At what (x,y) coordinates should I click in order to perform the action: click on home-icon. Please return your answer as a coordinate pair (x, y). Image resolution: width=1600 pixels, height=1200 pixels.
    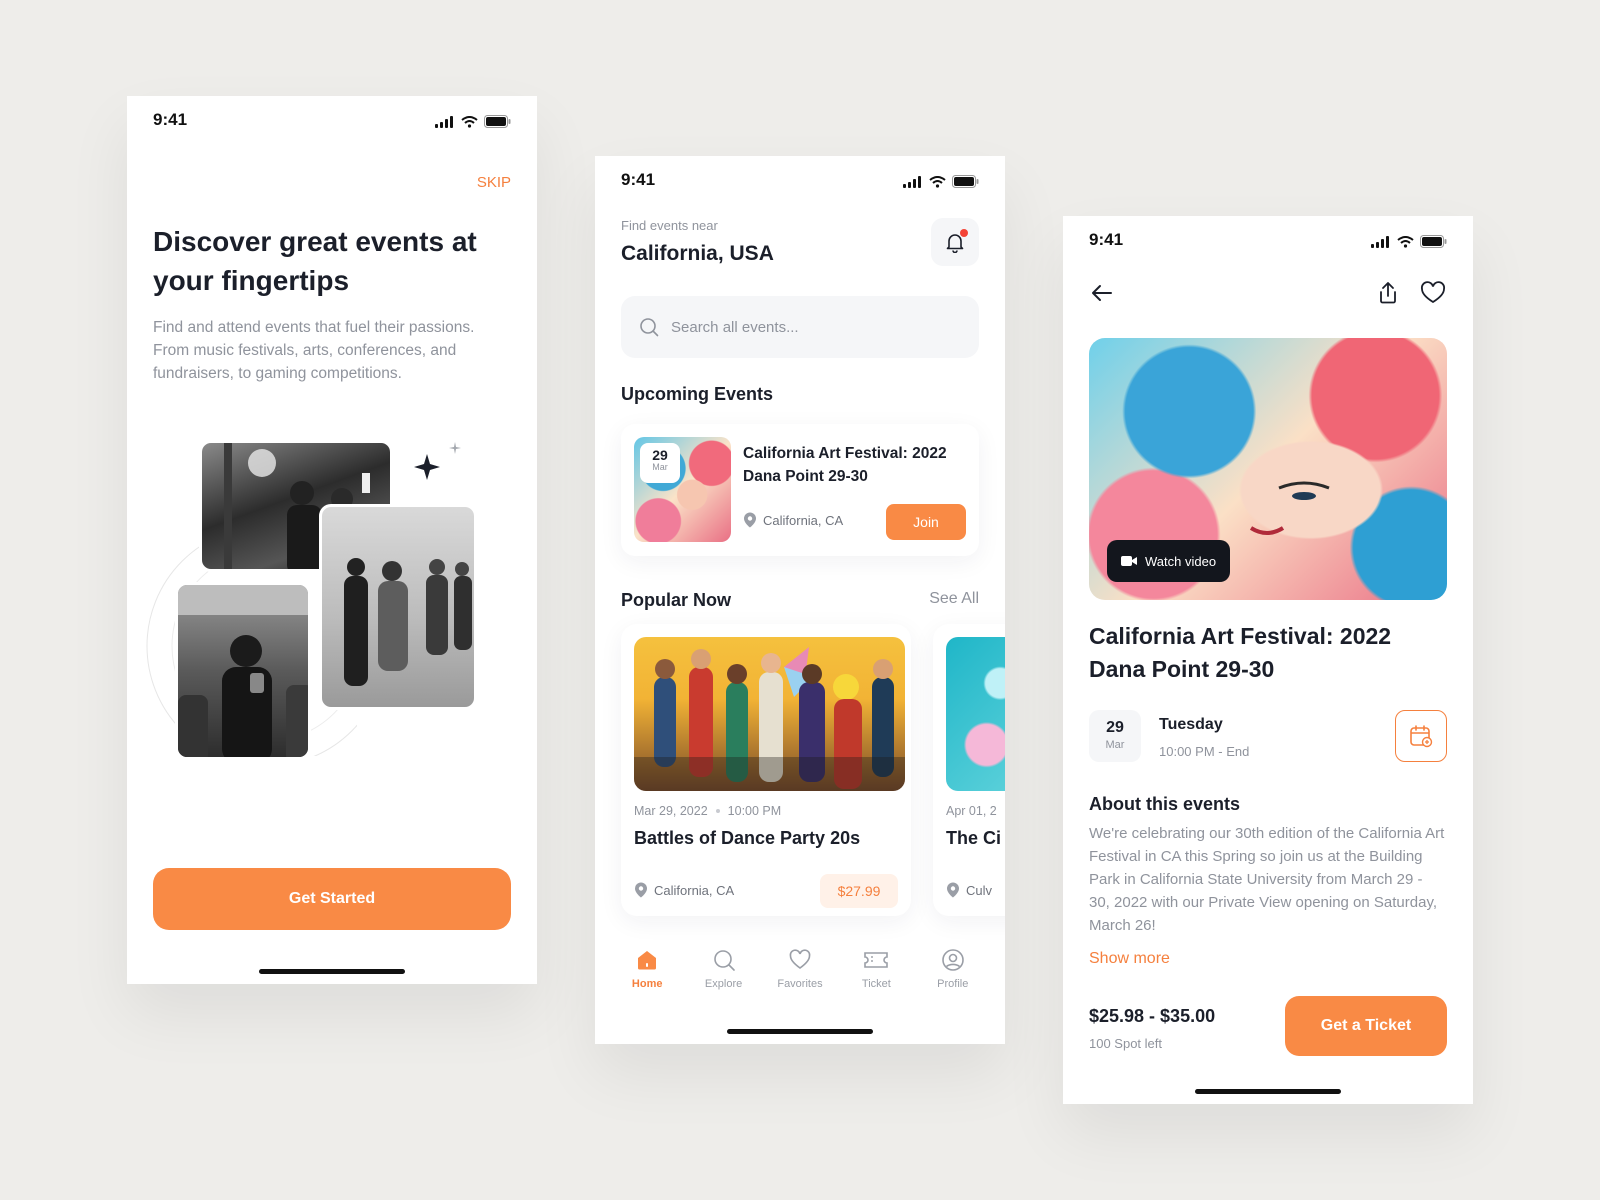
    Looking at the image, I should click on (647, 960).